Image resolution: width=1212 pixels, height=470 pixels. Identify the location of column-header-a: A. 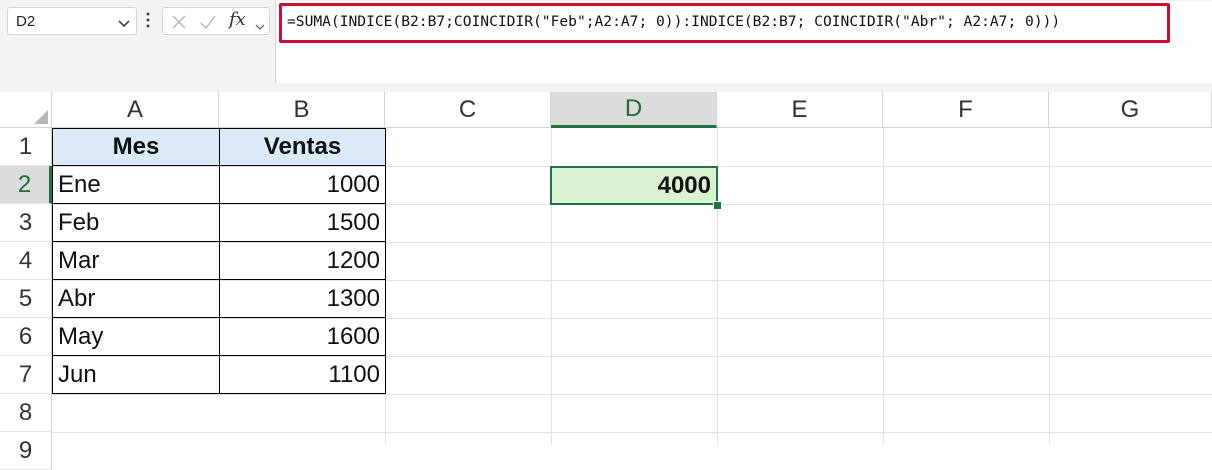
(135, 110).